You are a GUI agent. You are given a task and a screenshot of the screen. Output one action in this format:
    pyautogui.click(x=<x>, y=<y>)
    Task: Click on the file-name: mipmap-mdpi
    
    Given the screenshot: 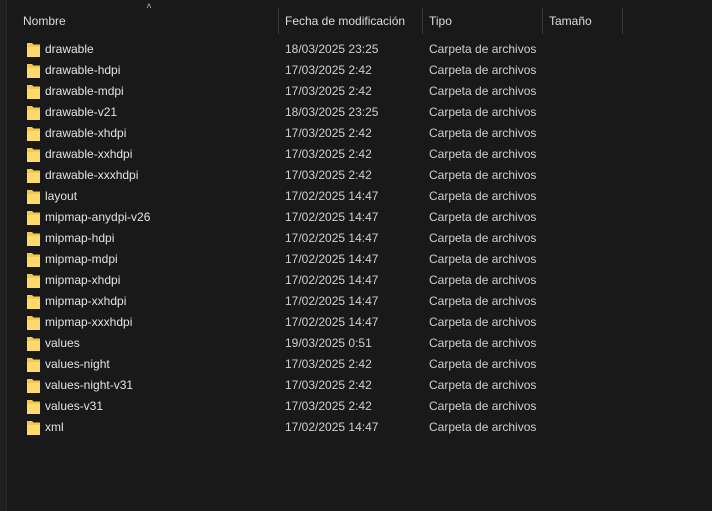 What is the action you would take?
    pyautogui.click(x=81, y=259)
    